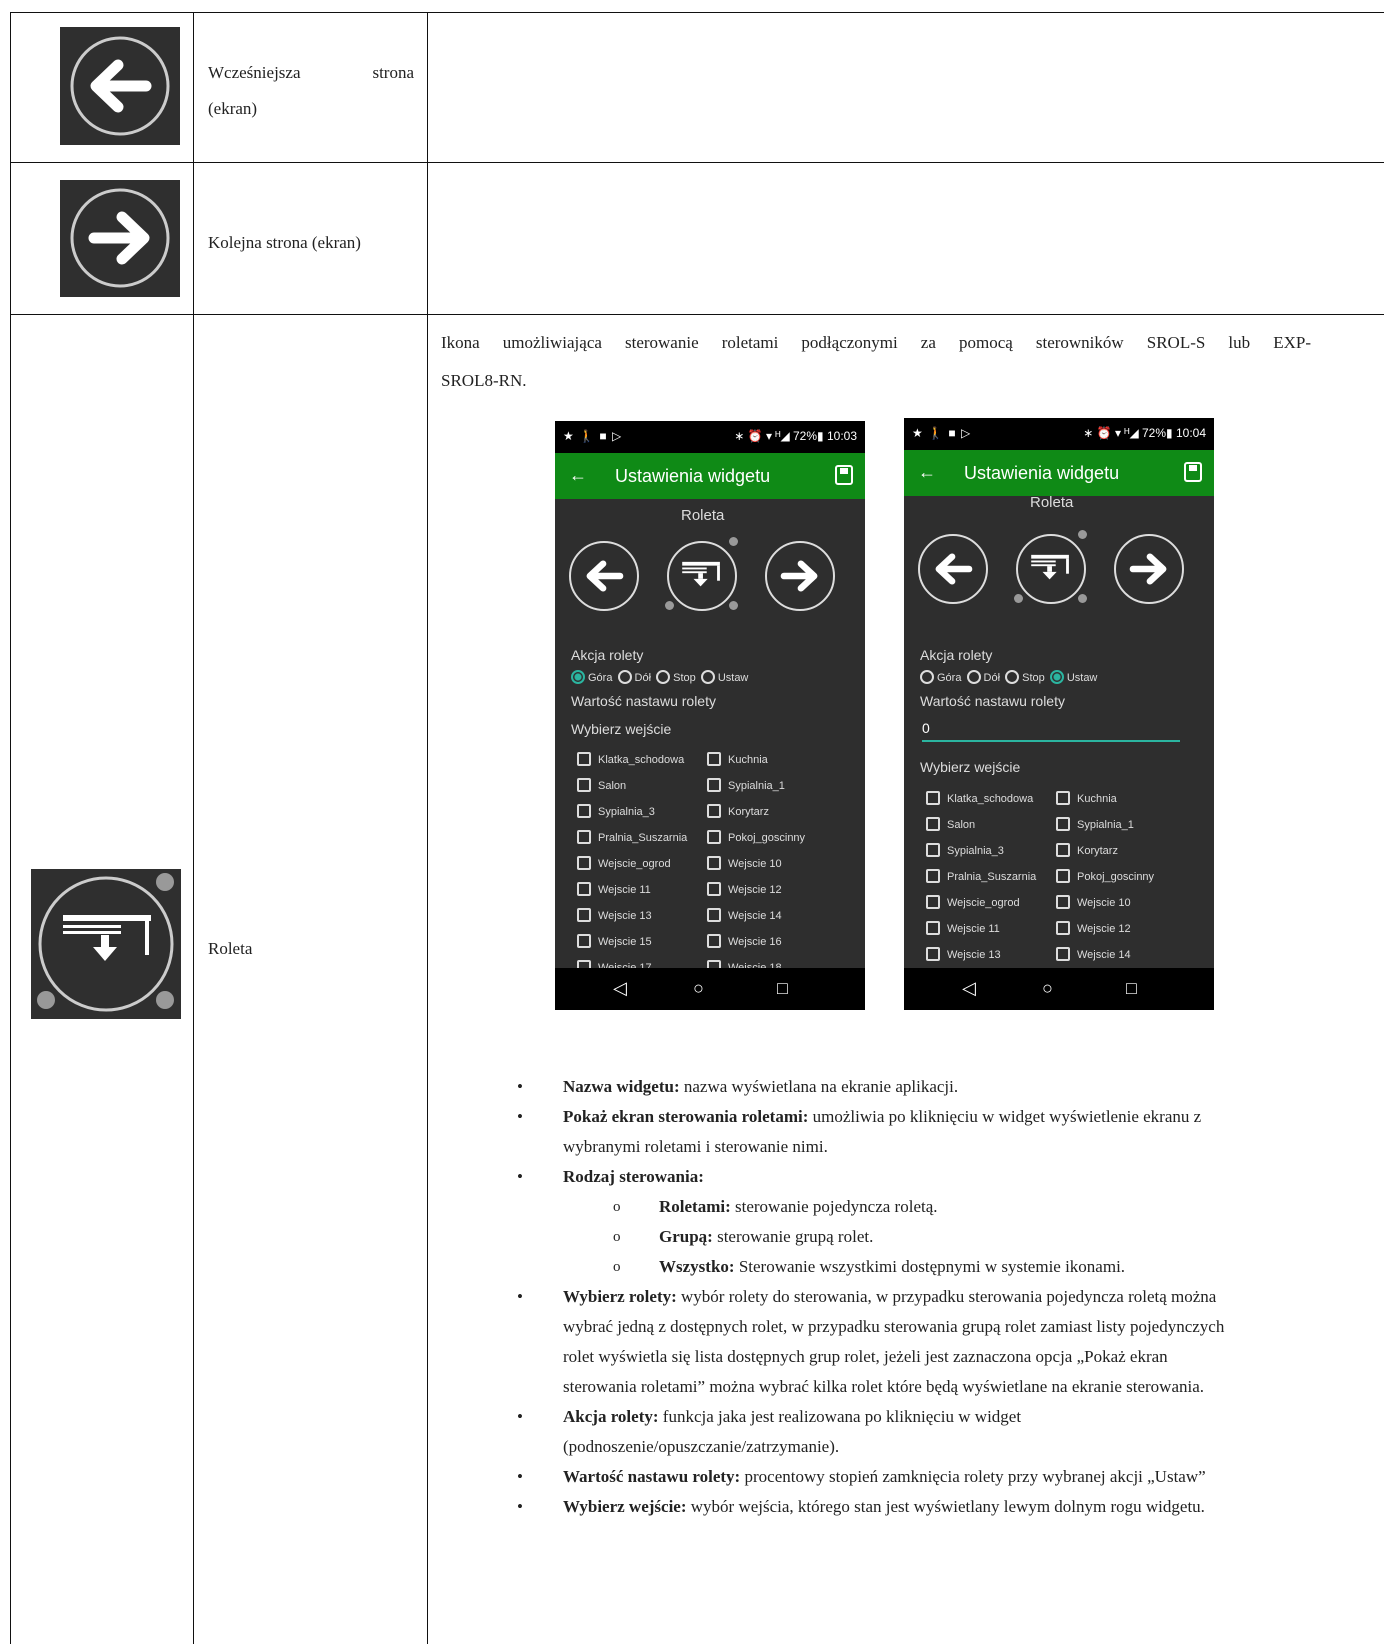 The height and width of the screenshot is (1644, 1384). Describe the element at coordinates (120, 238) in the screenshot. I see `arrow-right-icon` at that location.